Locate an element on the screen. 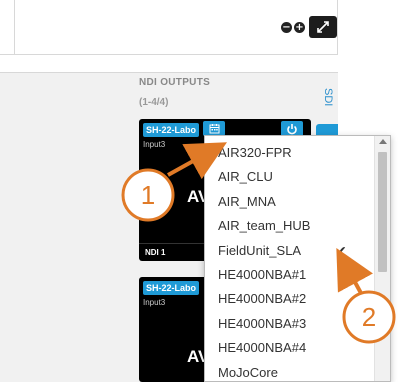  dropdown-item: AIR_CLU is located at coordinates (290, 177).